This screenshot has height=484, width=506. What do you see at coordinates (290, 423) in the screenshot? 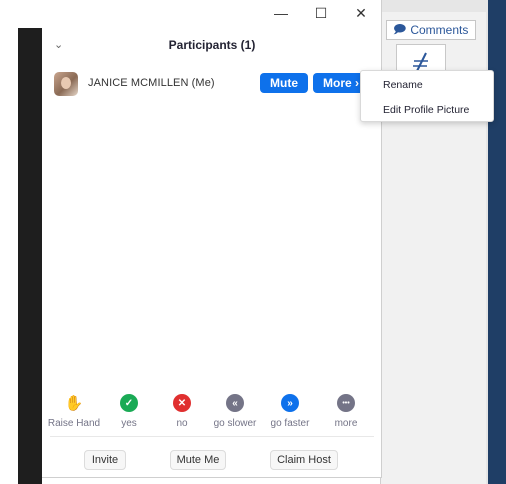
I see `reaction-label: go faster` at bounding box center [290, 423].